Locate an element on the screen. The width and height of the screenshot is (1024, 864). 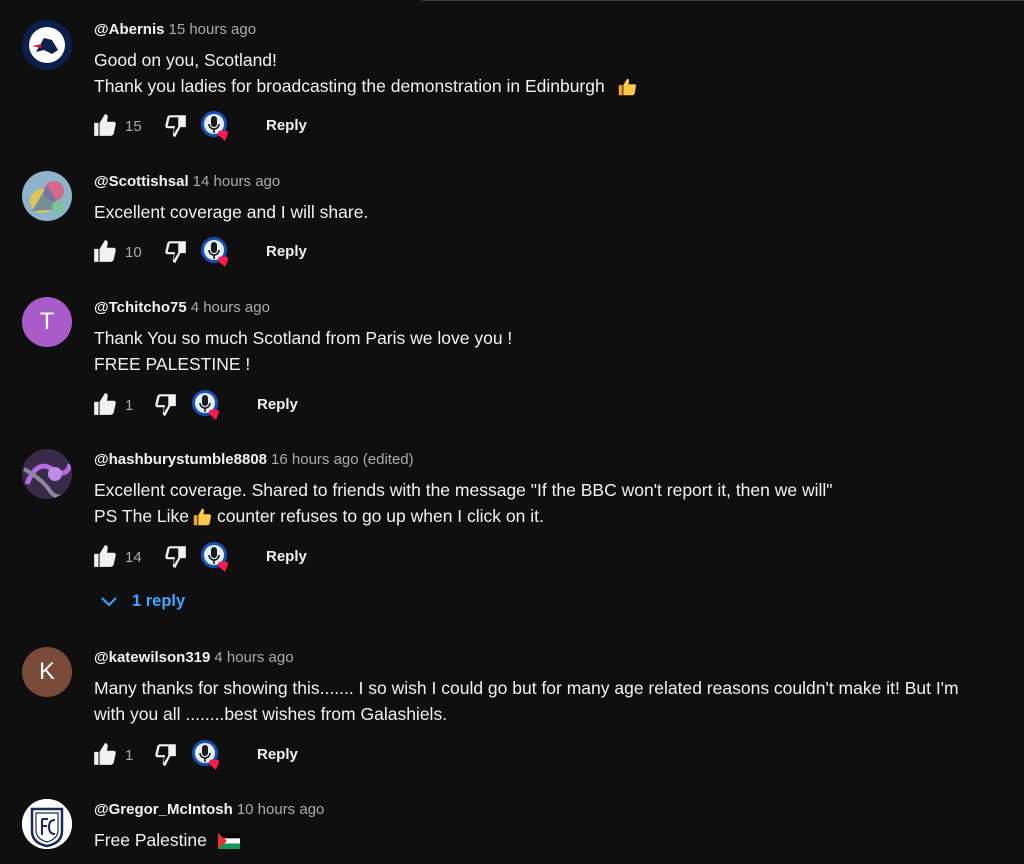
avatar: K is located at coordinates (47, 672).